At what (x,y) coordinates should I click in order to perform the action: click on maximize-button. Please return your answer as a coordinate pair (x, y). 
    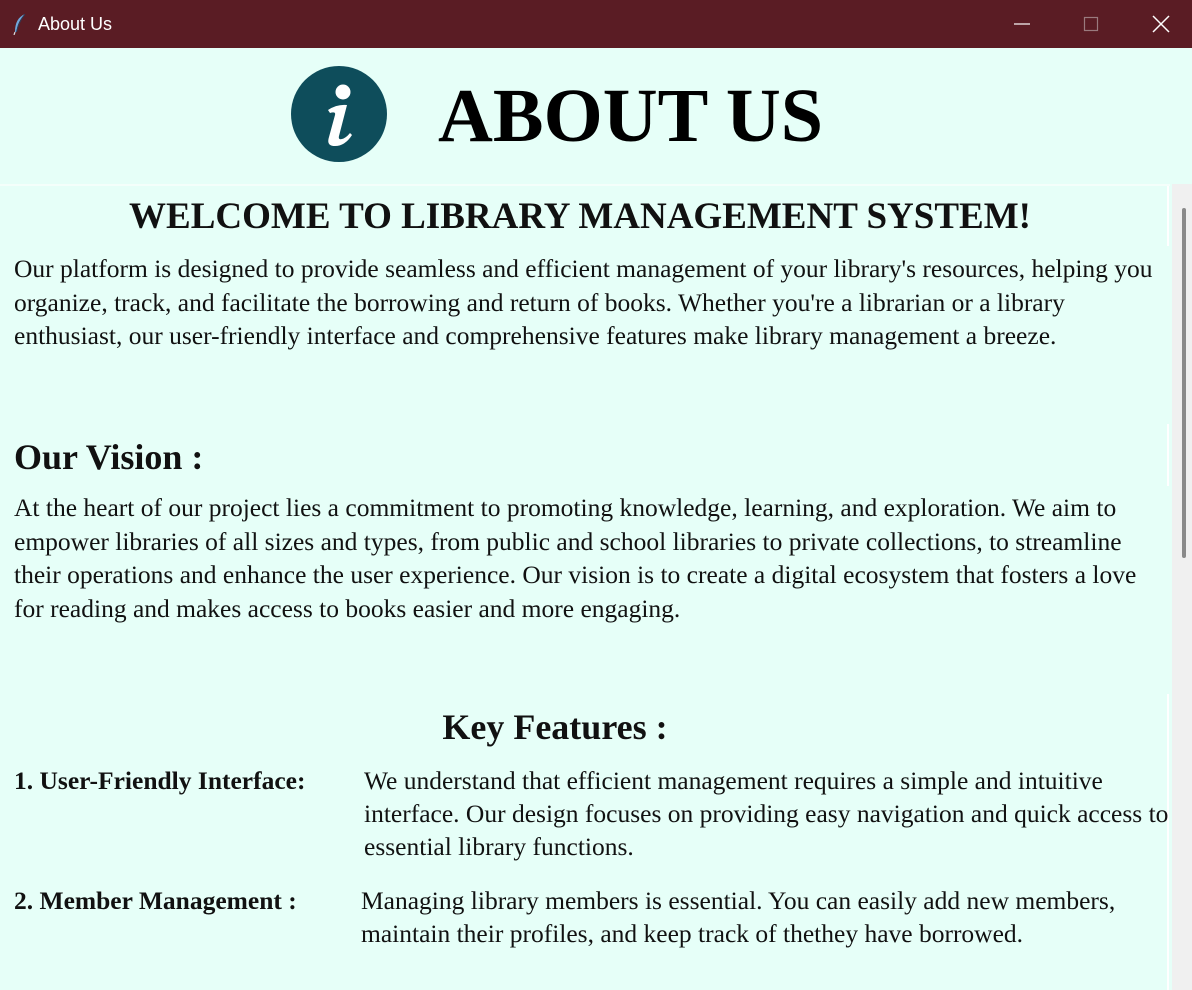
    Looking at the image, I should click on (1091, 24).